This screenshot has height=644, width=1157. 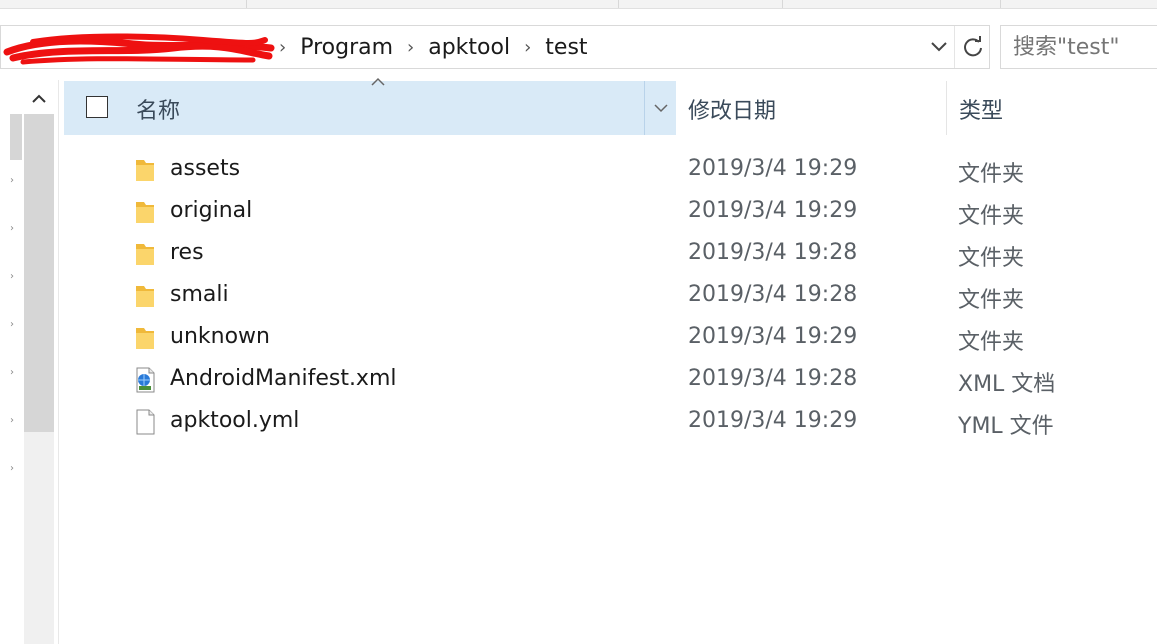 What do you see at coordinates (211, 210) in the screenshot?
I see `file-name: original` at bounding box center [211, 210].